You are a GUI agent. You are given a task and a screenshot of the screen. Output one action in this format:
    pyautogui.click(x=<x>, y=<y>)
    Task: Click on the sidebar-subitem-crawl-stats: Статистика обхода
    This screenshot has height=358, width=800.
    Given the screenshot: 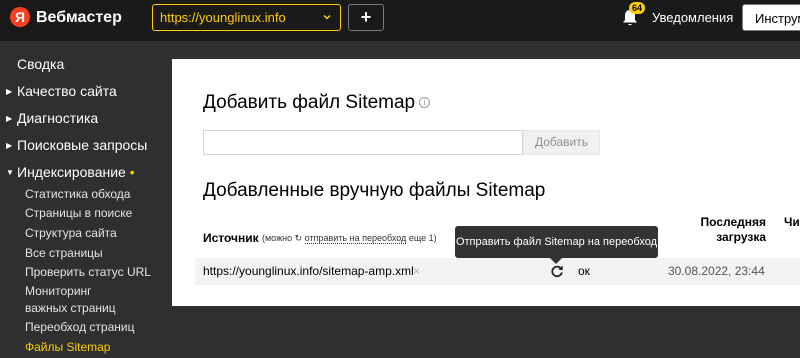 What is the action you would take?
    pyautogui.click(x=77, y=194)
    